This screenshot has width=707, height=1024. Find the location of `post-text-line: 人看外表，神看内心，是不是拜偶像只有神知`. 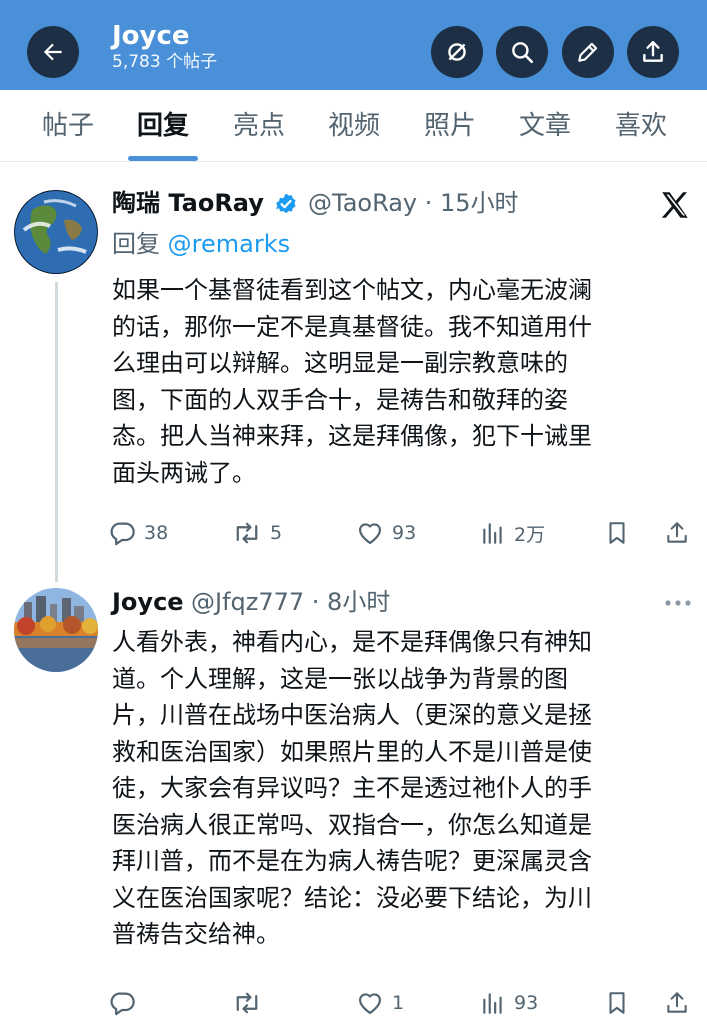

post-text-line: 人看外表，神看内心，是不是拜偶像只有神知 is located at coordinates (352, 642).